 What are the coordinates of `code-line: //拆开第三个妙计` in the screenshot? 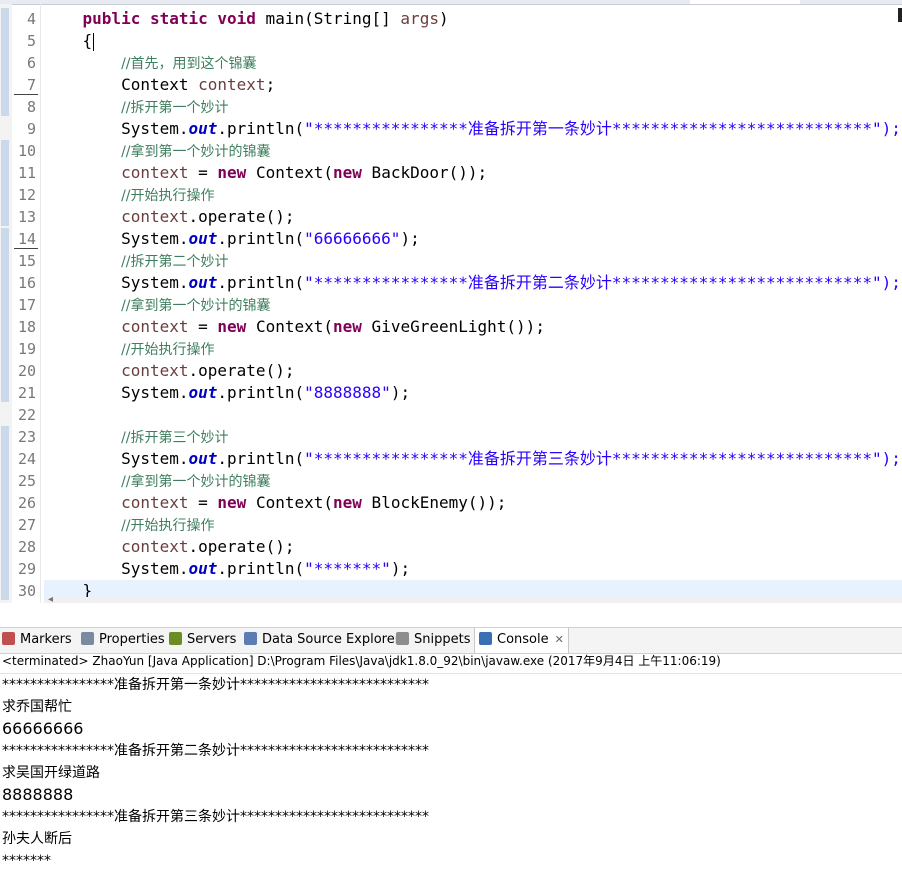 It's located at (473, 437).